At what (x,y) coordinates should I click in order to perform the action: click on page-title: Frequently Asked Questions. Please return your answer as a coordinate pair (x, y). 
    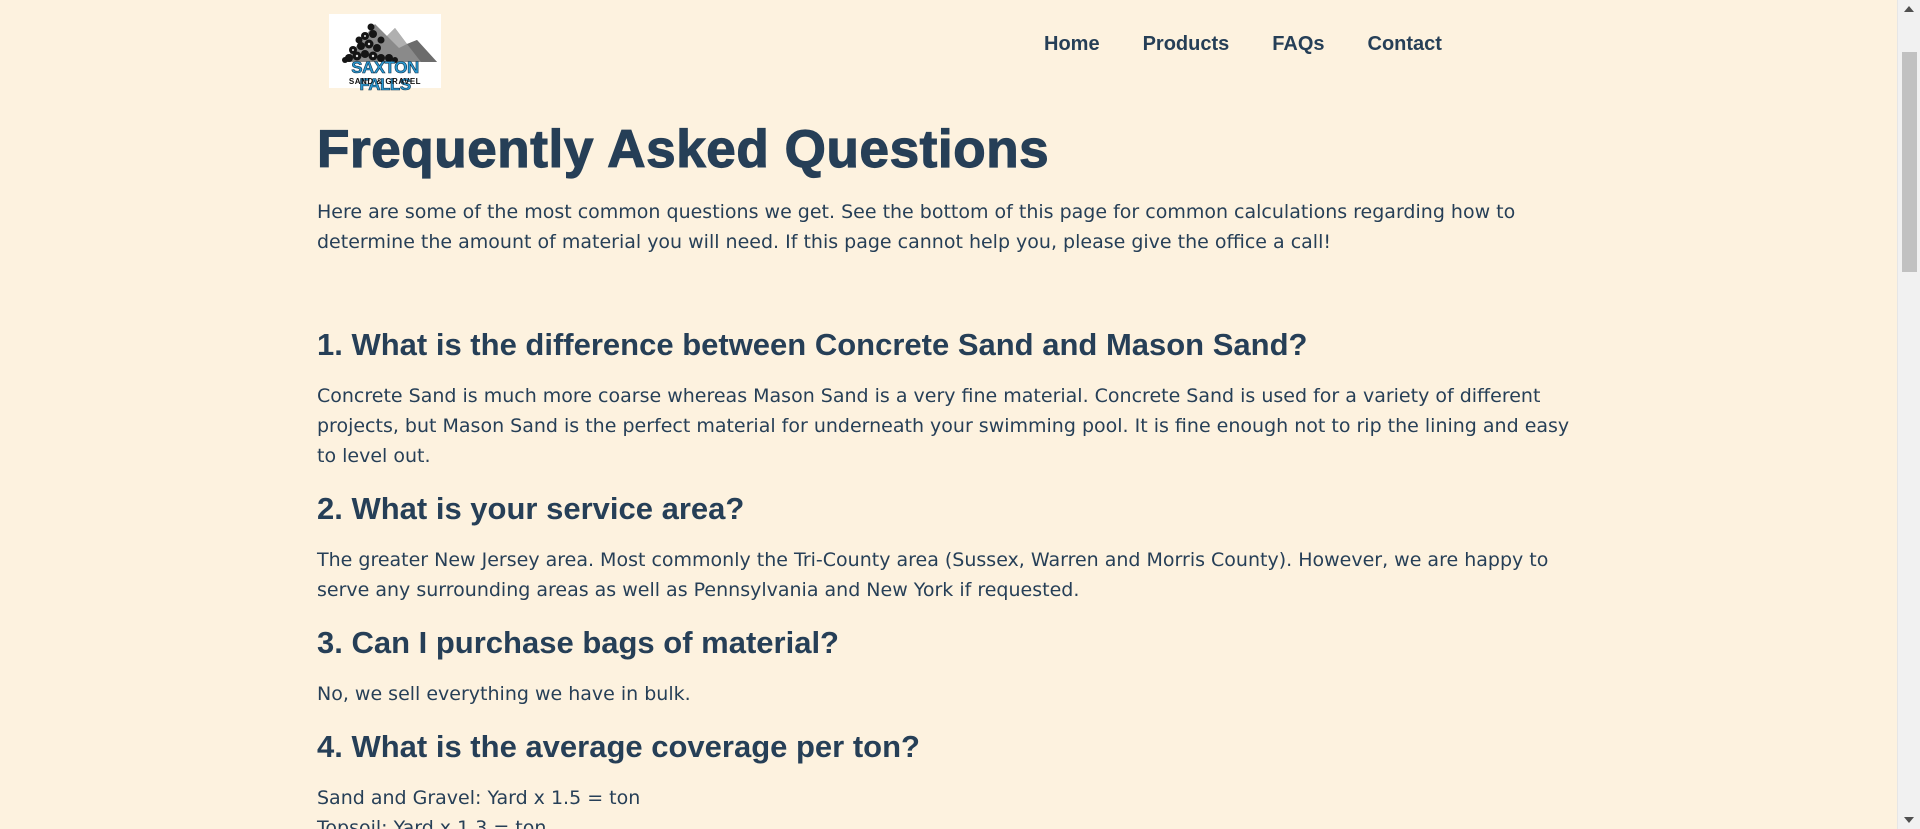
    Looking at the image, I should click on (683, 149).